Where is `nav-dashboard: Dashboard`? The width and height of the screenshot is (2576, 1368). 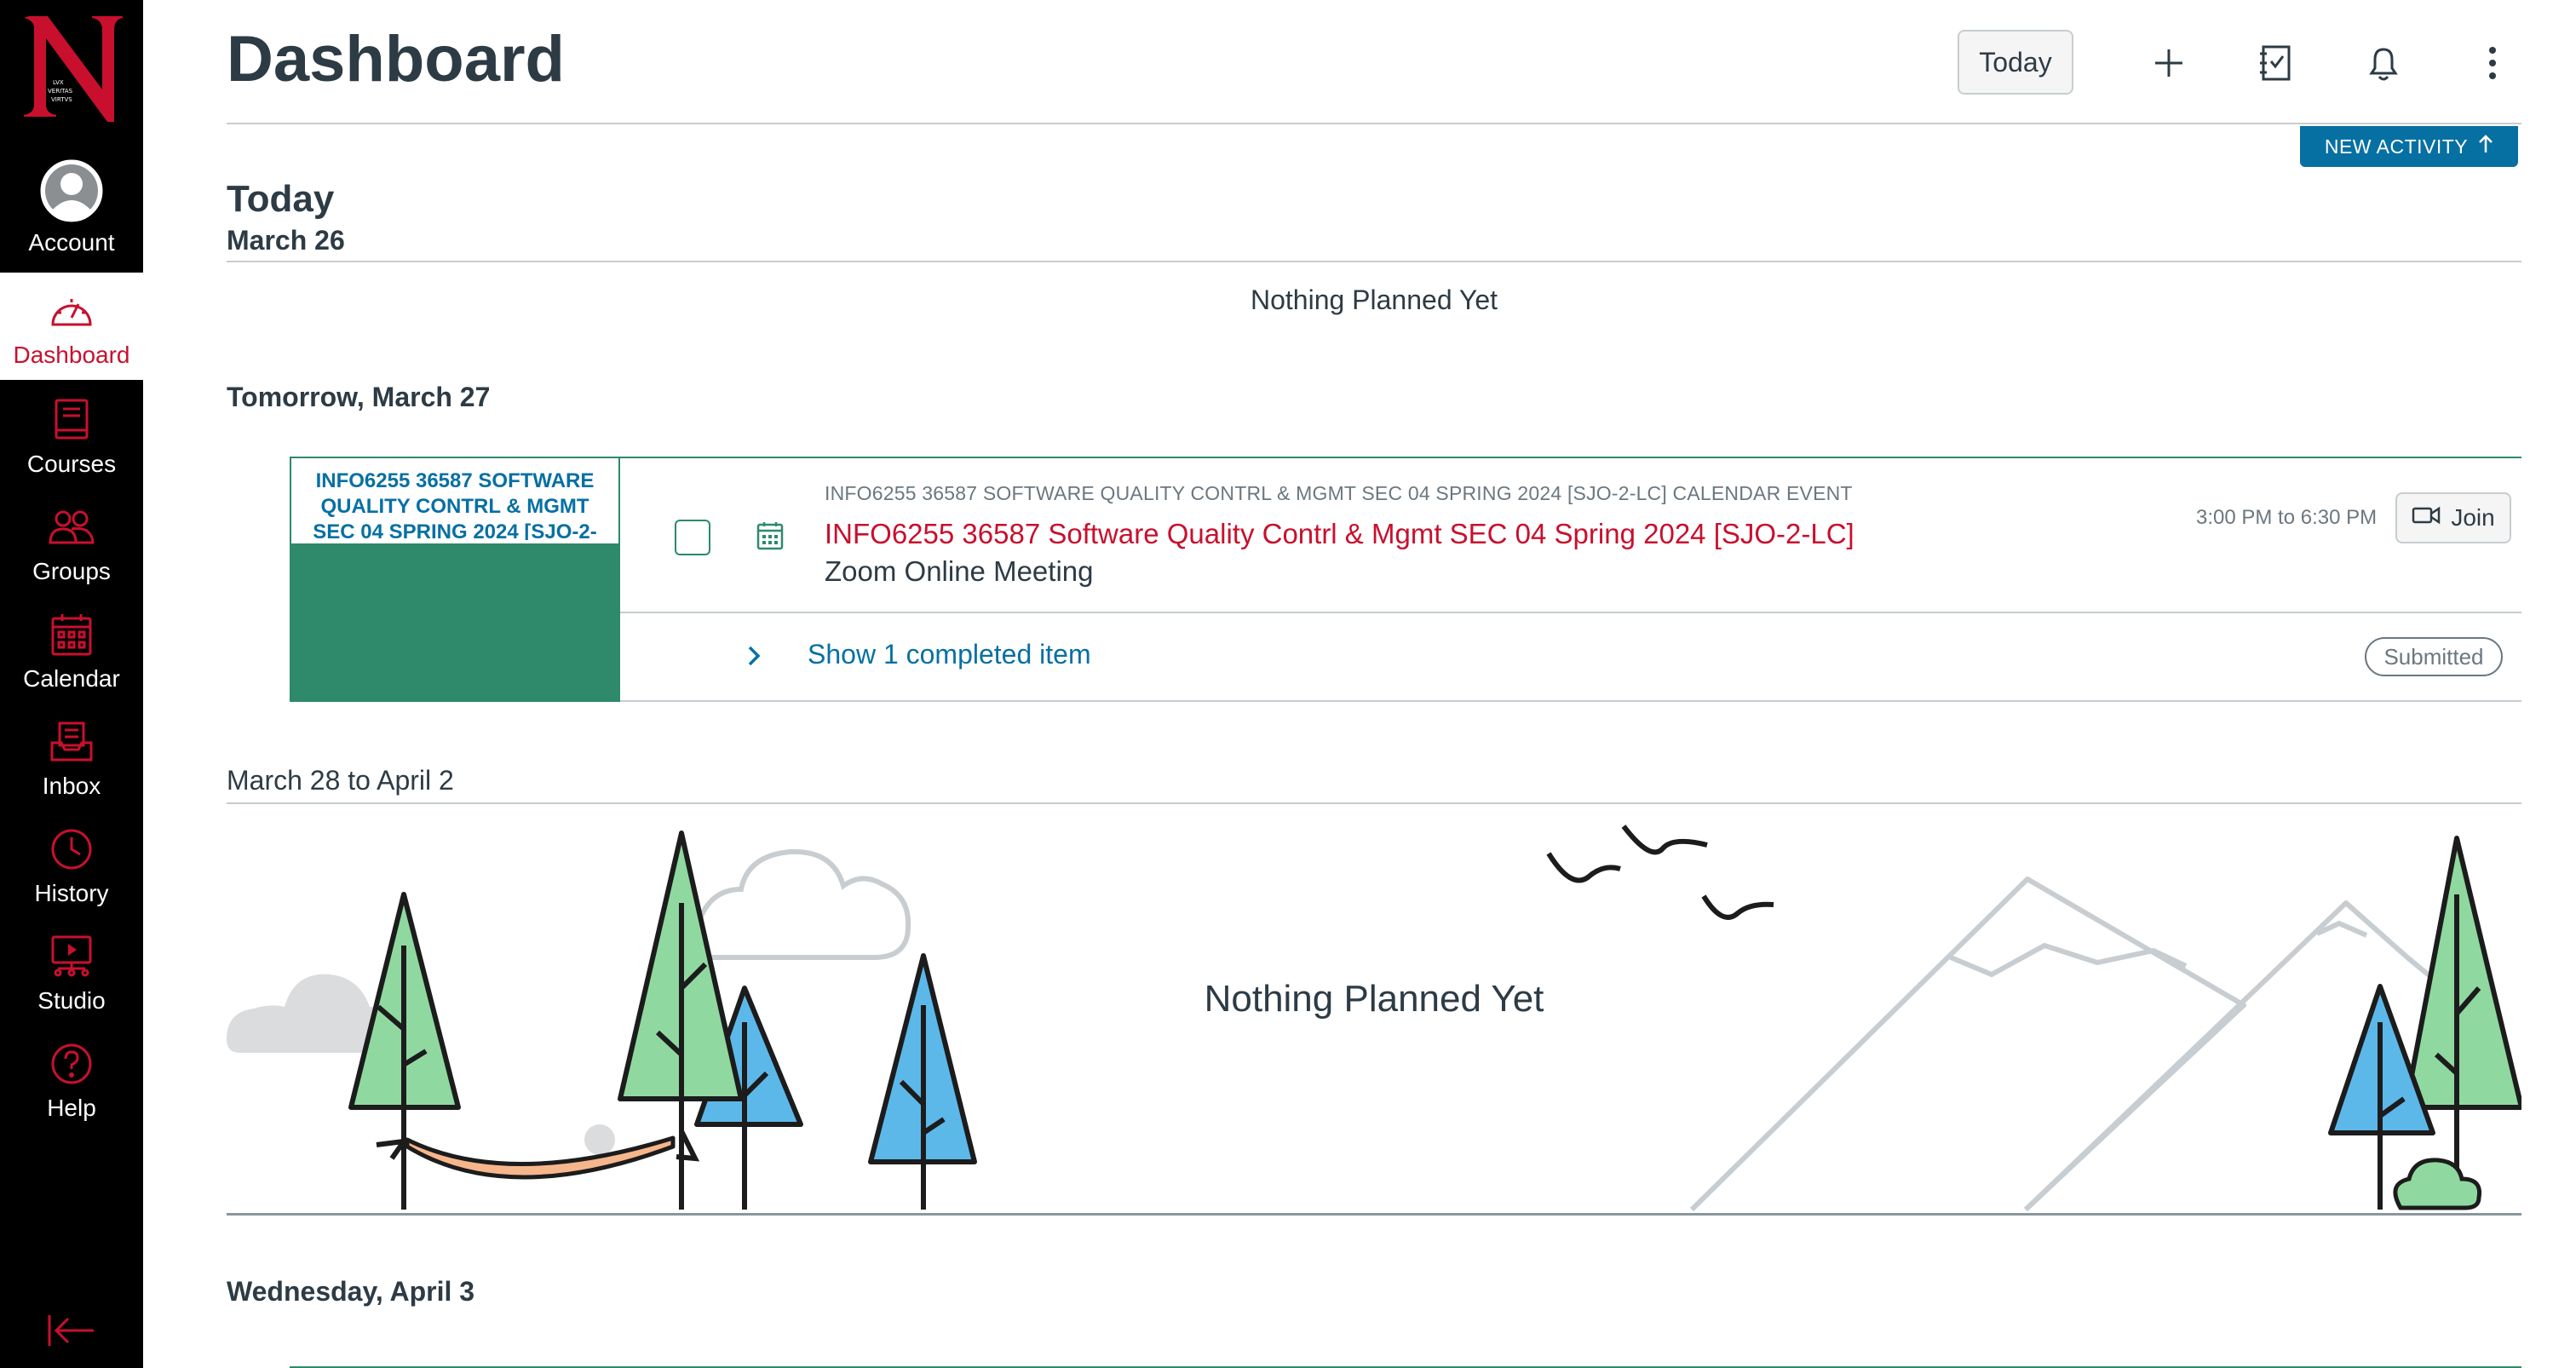 nav-dashboard: Dashboard is located at coordinates (71, 326).